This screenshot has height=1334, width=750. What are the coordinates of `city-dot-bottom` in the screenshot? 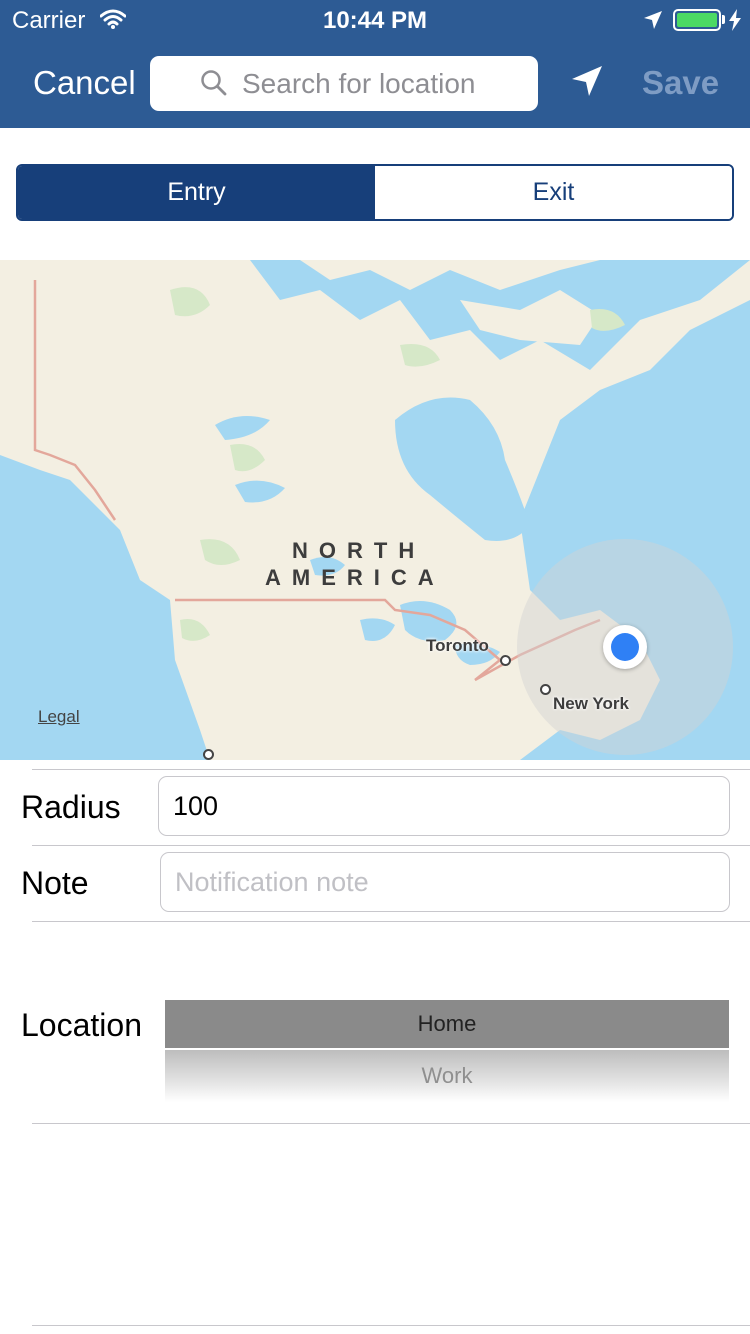 It's located at (208, 754).